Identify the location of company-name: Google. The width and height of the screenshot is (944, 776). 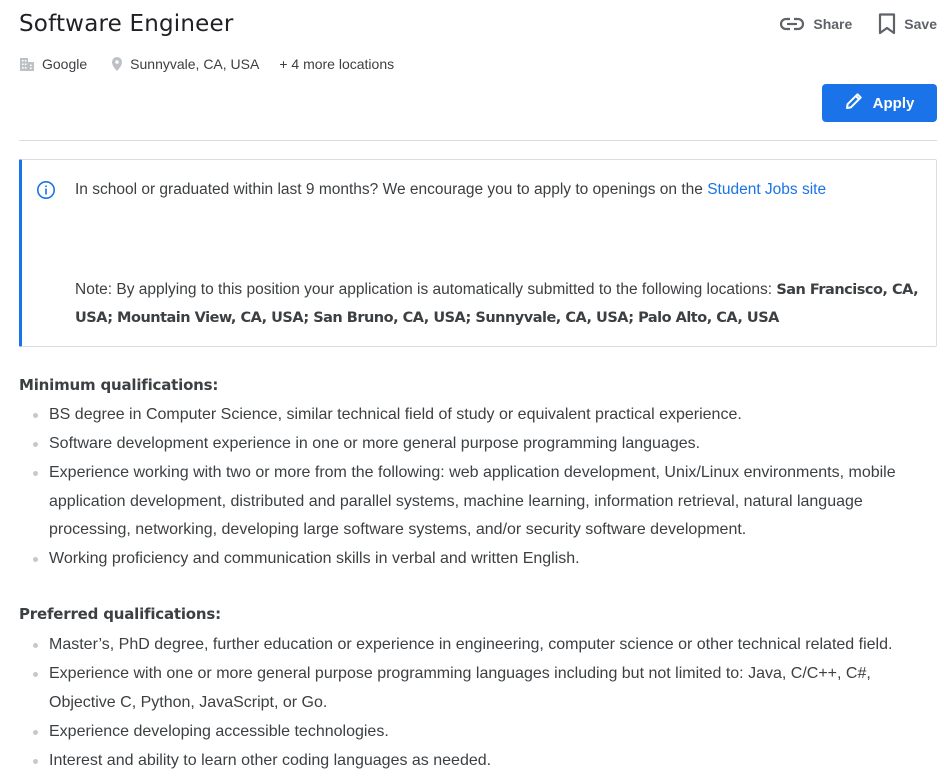
(65, 64).